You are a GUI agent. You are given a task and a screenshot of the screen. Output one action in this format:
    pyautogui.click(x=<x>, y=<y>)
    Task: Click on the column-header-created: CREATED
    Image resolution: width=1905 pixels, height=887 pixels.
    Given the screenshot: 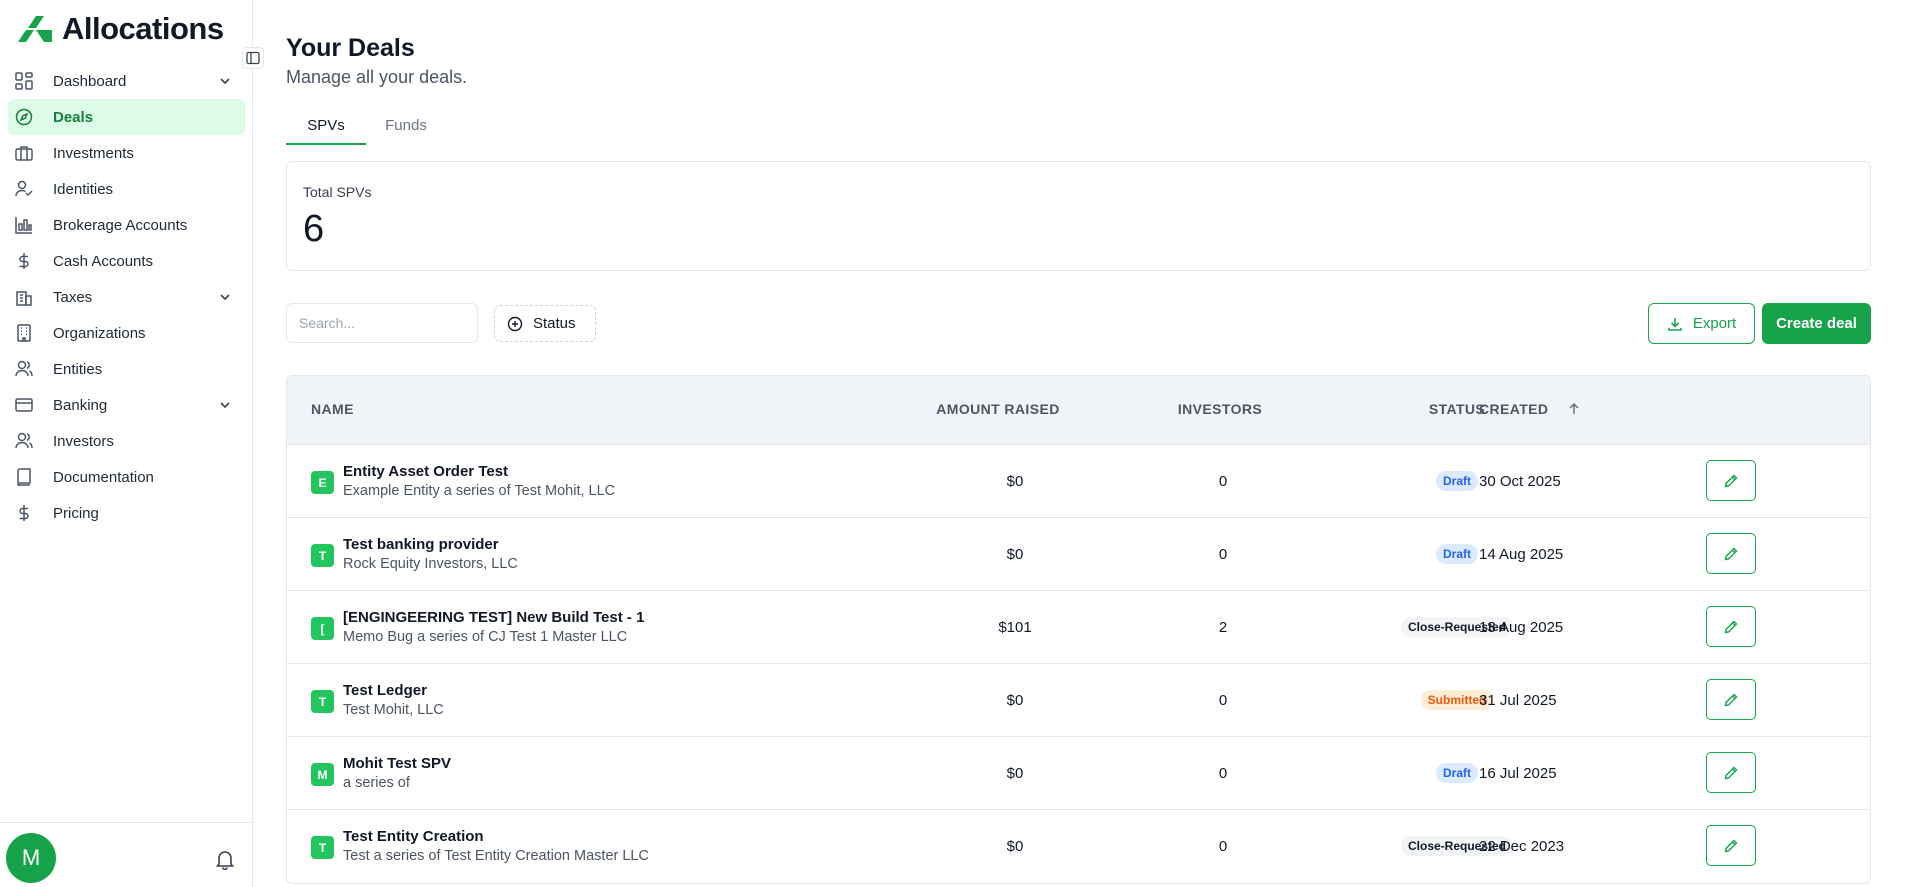 What is the action you would take?
    pyautogui.click(x=1530, y=409)
    